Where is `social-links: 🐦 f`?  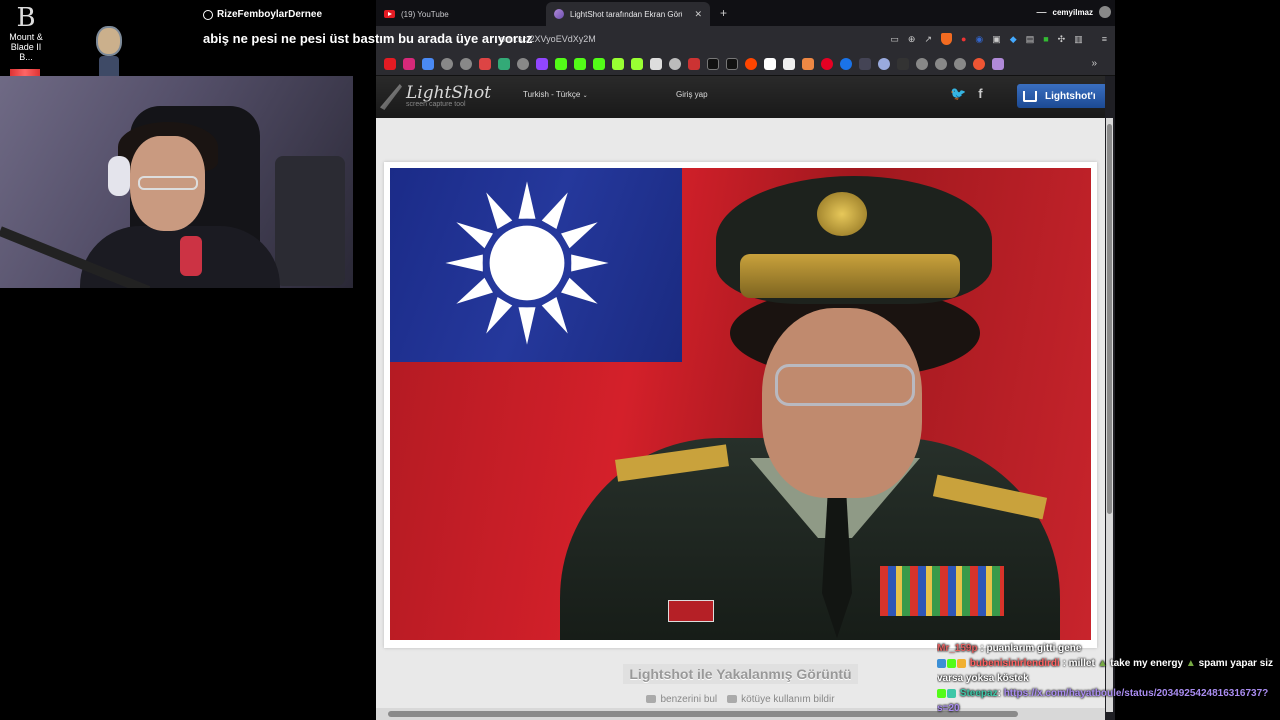
social-links: 🐦 f is located at coordinates (966, 94).